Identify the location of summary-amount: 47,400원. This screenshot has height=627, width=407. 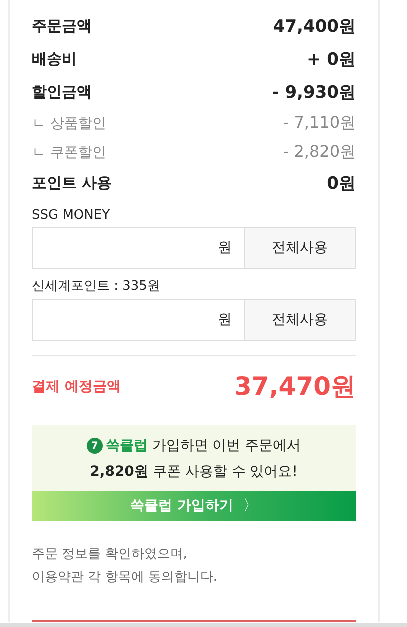
(314, 27).